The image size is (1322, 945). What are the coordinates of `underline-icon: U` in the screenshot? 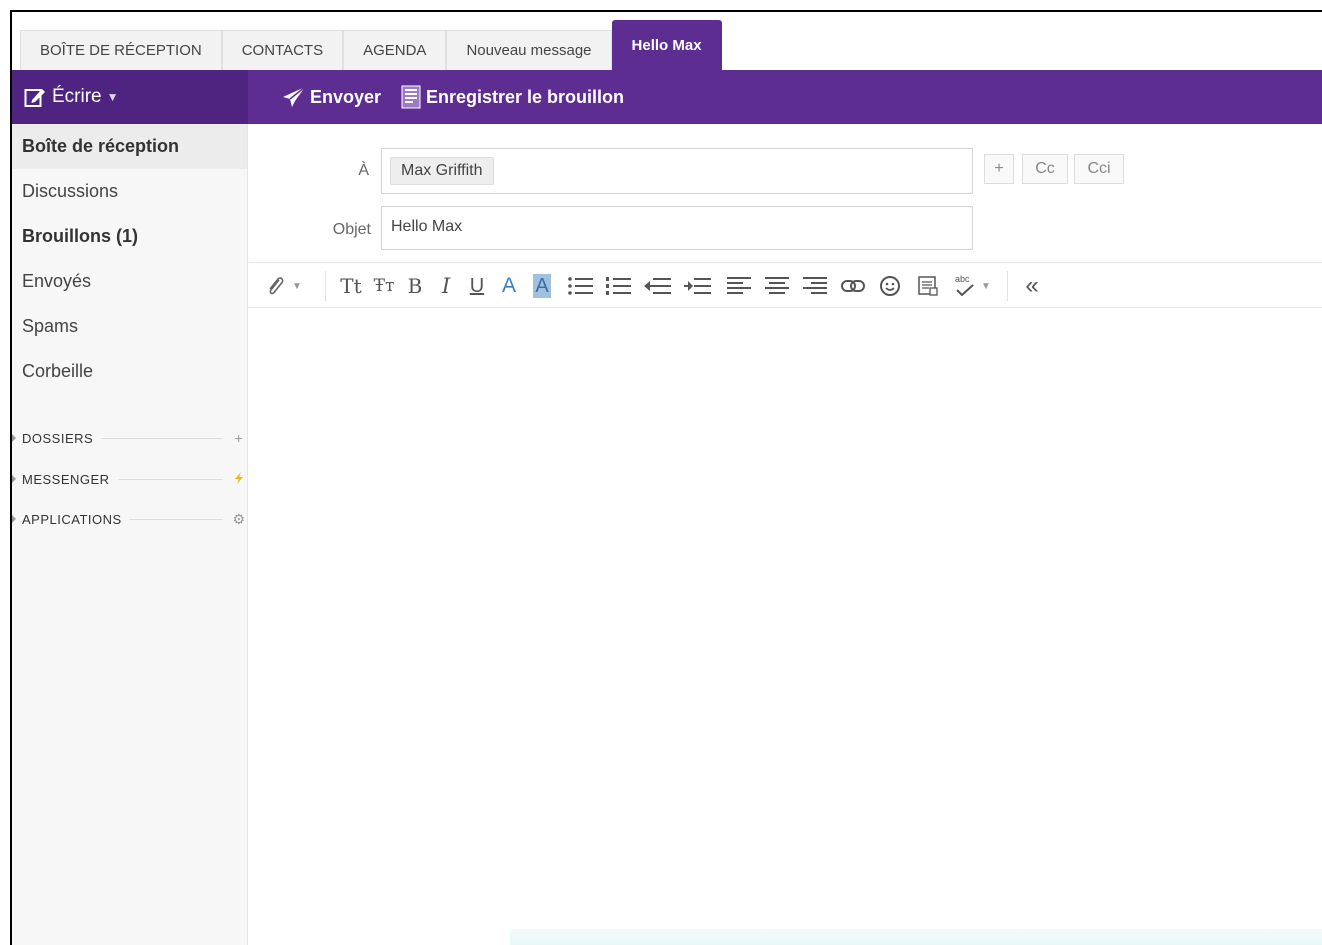 It's located at (477, 286).